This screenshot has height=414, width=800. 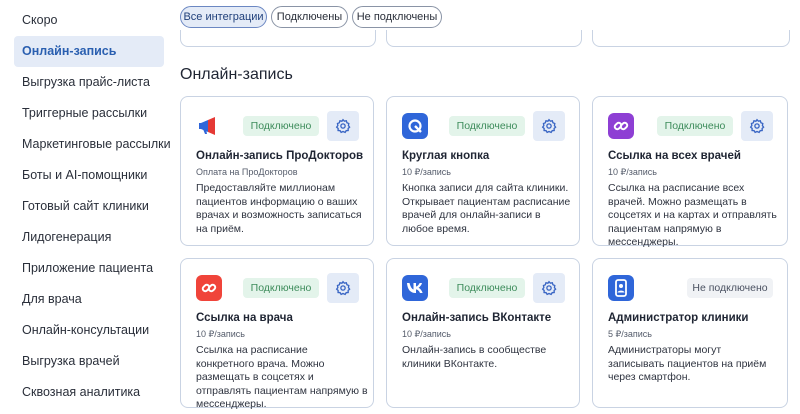 What do you see at coordinates (89, 268) in the screenshot?
I see `sidebar-item-patient-app: Приложение пациента` at bounding box center [89, 268].